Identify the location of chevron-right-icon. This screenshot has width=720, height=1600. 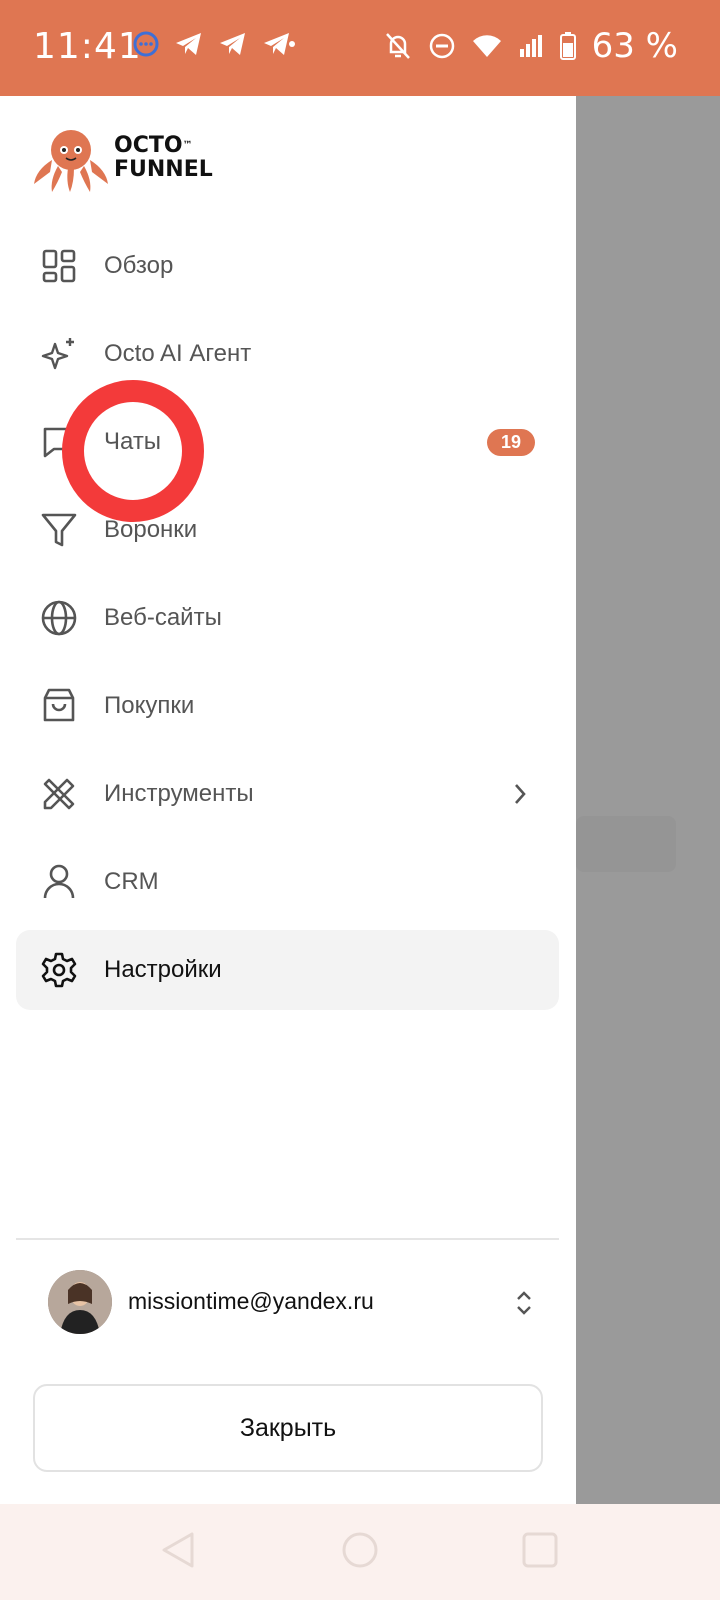
(520, 794).